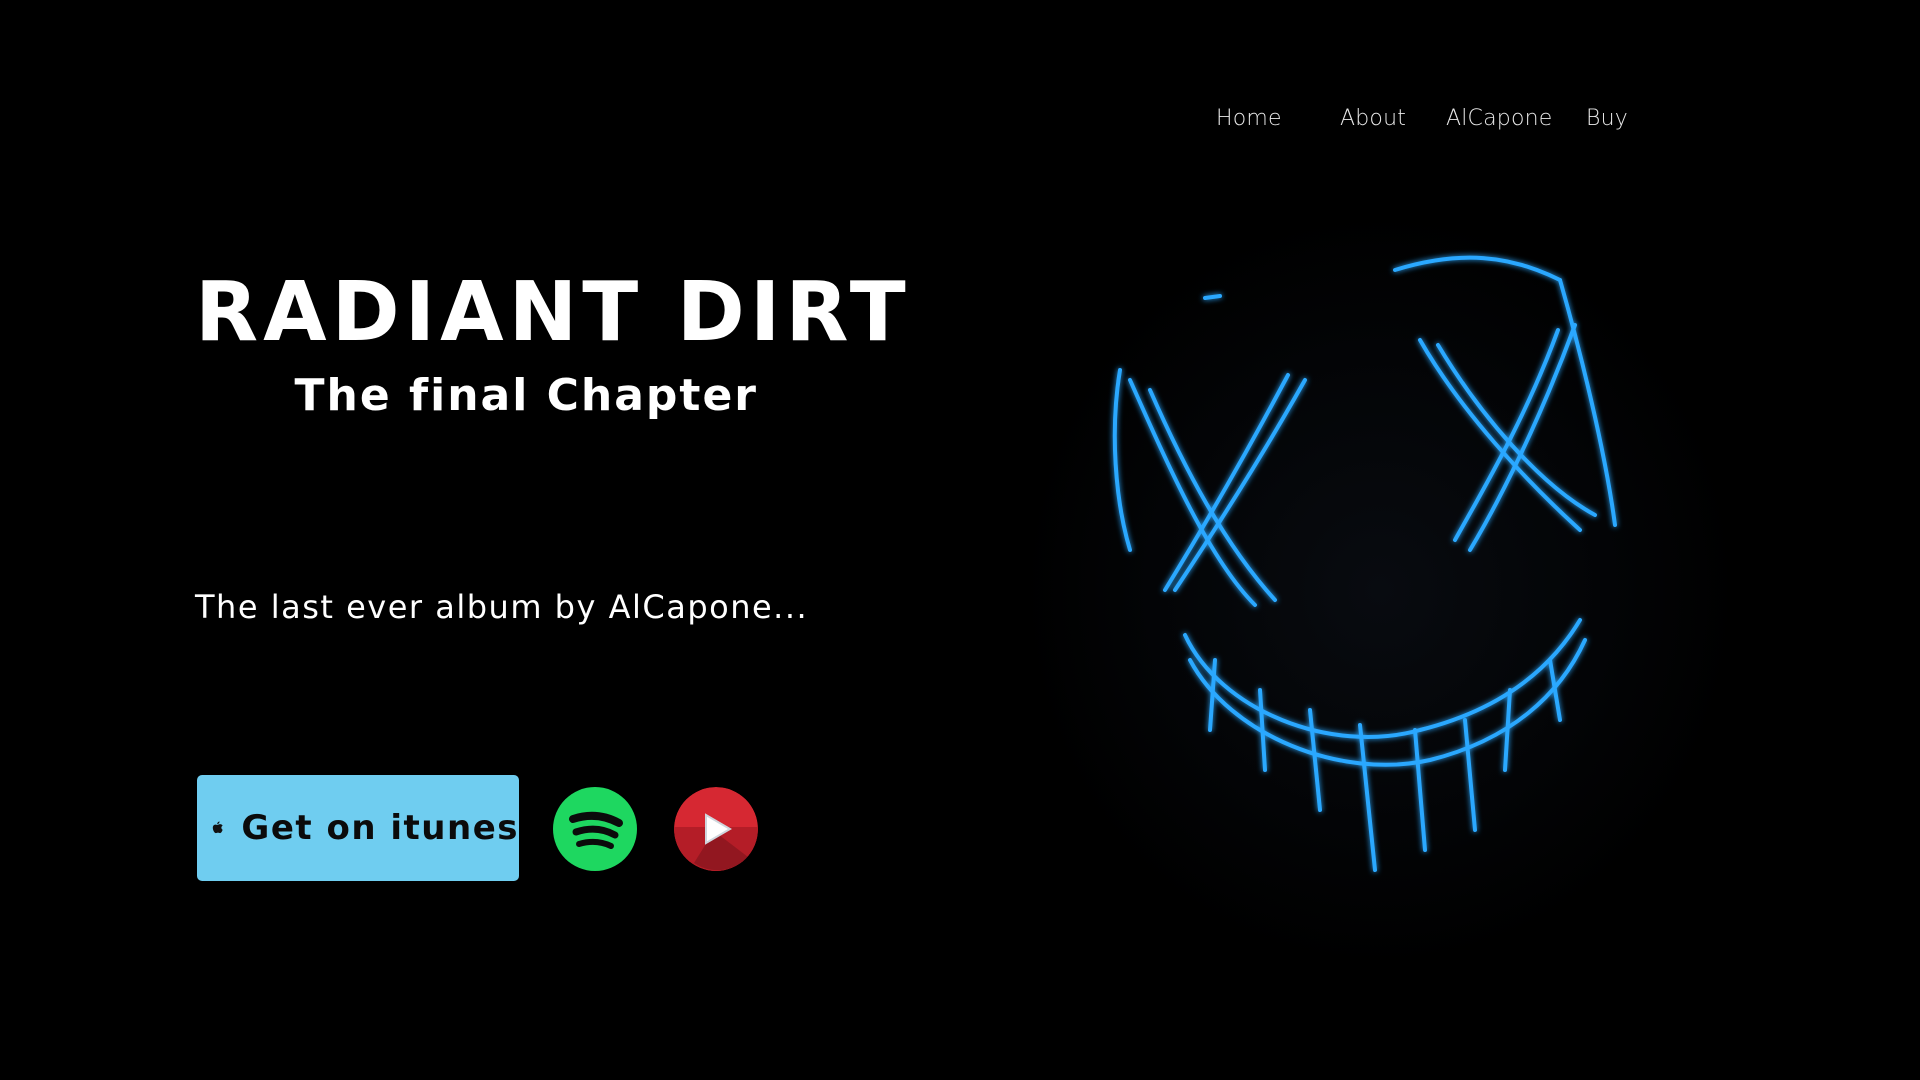  Describe the element at coordinates (1607, 118) in the screenshot. I see `nav-item-buy: Buy` at that location.